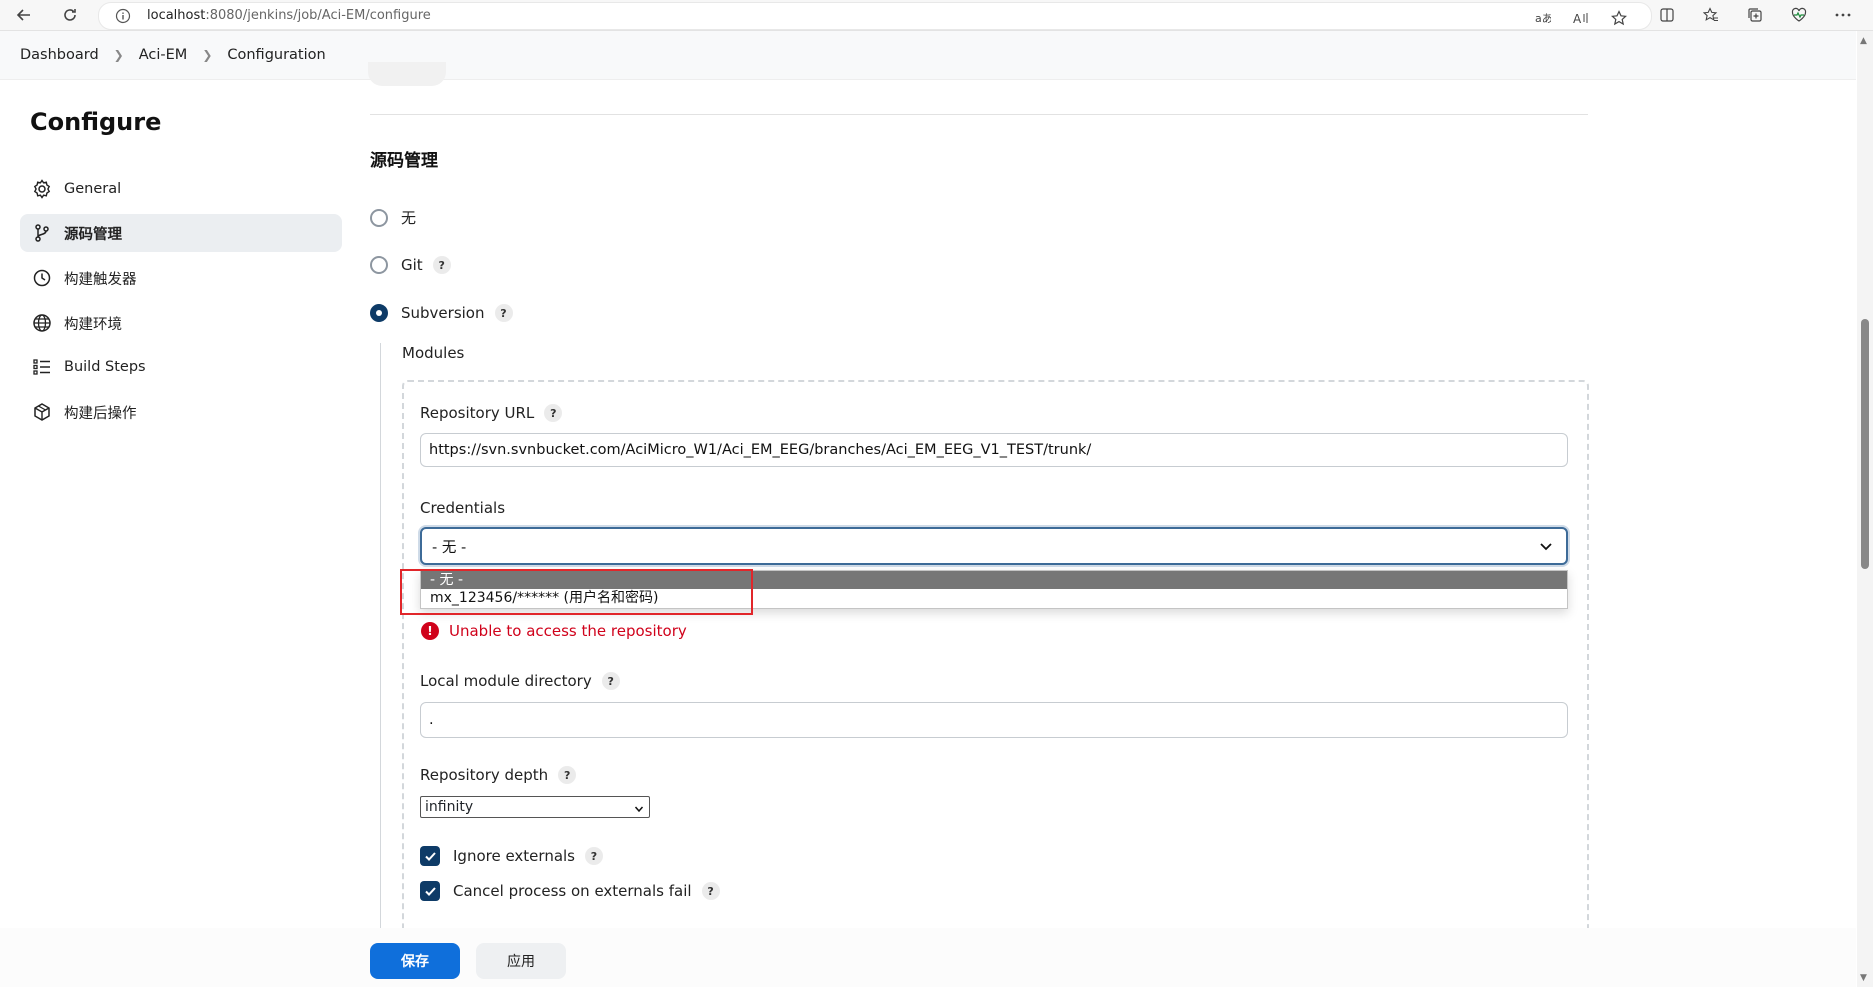  What do you see at coordinates (42, 412) in the screenshot?
I see `cube-icon` at bounding box center [42, 412].